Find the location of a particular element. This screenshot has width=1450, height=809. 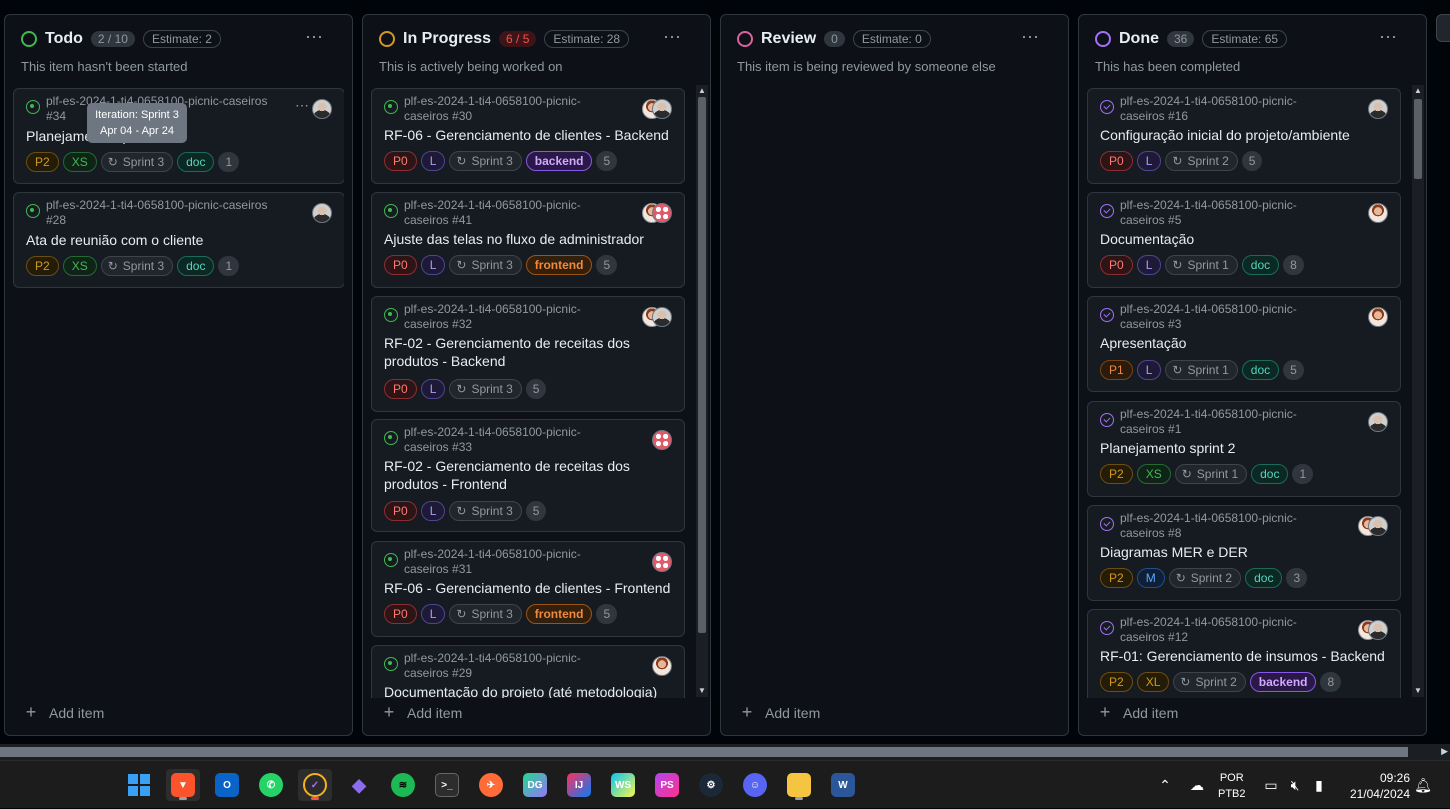

taskbar-datagrip: DG is located at coordinates (535, 785).